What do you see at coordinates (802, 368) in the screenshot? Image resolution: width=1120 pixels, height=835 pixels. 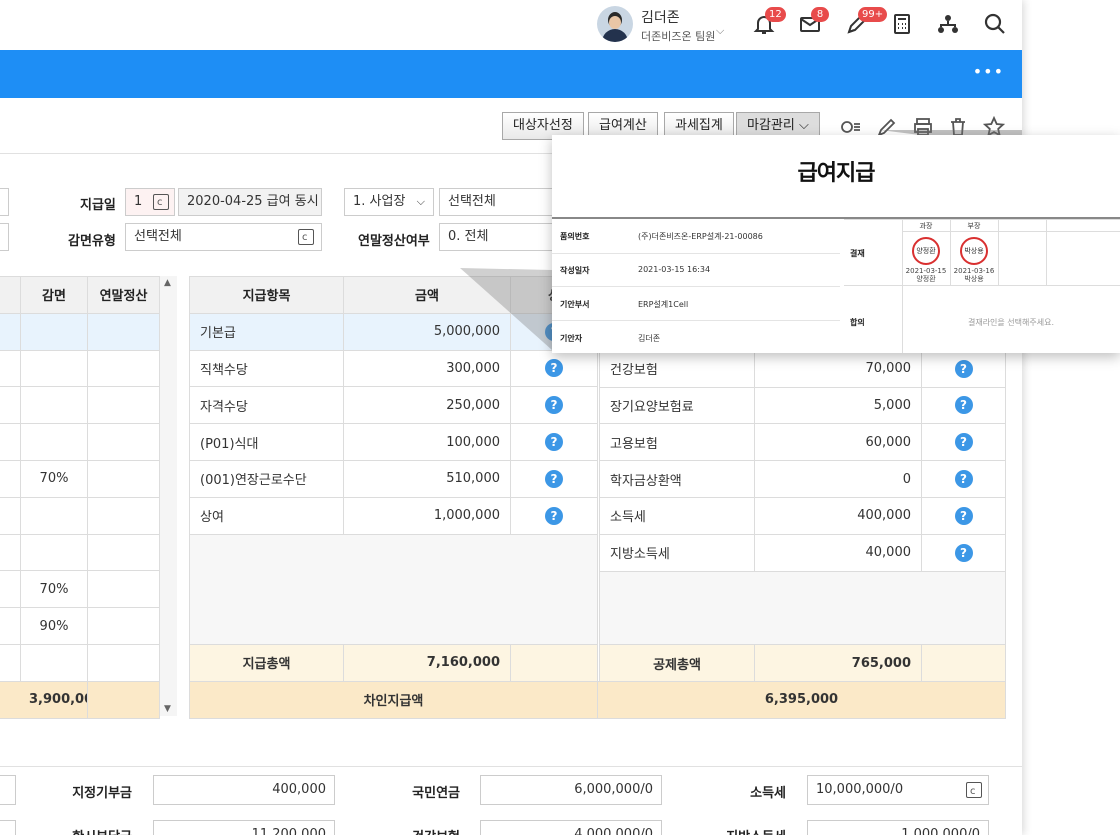 I see `table-row: 건강보험 70,000?` at bounding box center [802, 368].